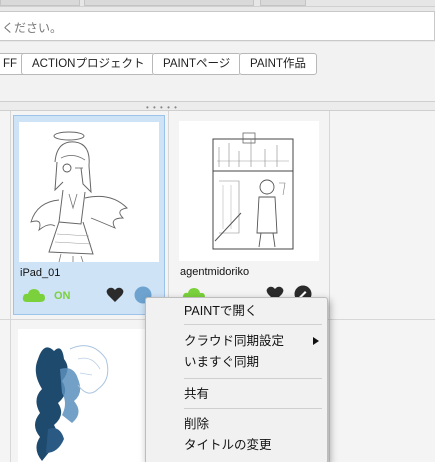 Image resolution: width=435 pixels, height=462 pixels. What do you see at coordinates (32, 28) in the screenshot?
I see `search-placeholder: ください。` at bounding box center [32, 28].